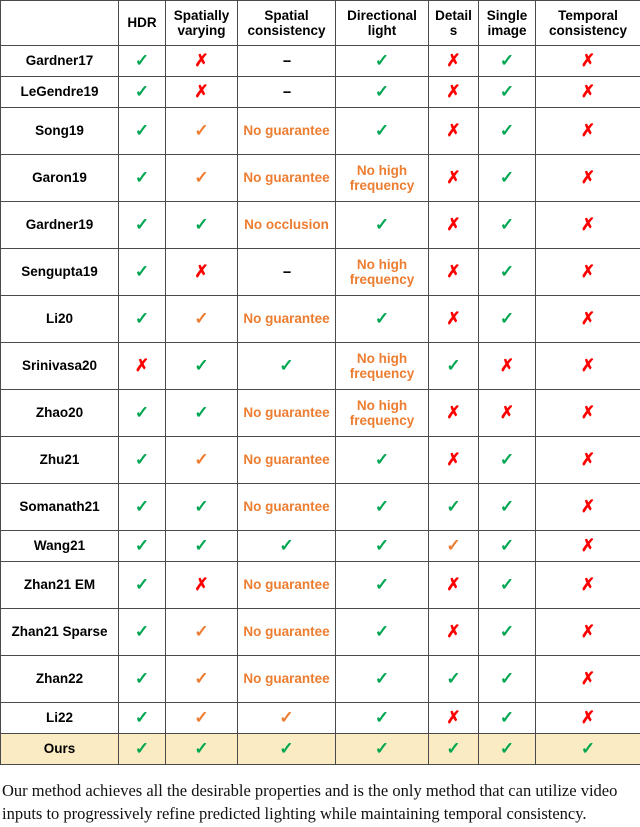 Image resolution: width=640 pixels, height=827 pixels. I want to click on column-header-details: Detail s, so click(453, 23).